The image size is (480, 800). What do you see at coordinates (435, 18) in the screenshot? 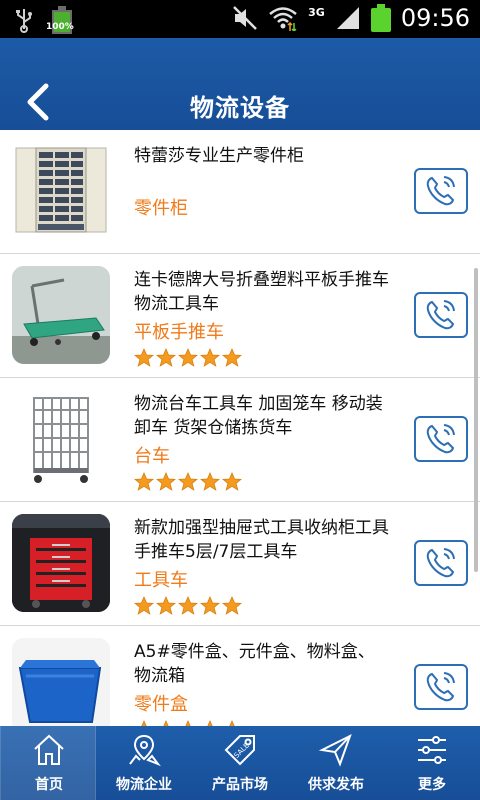
I see `clock: 09:56` at bounding box center [435, 18].